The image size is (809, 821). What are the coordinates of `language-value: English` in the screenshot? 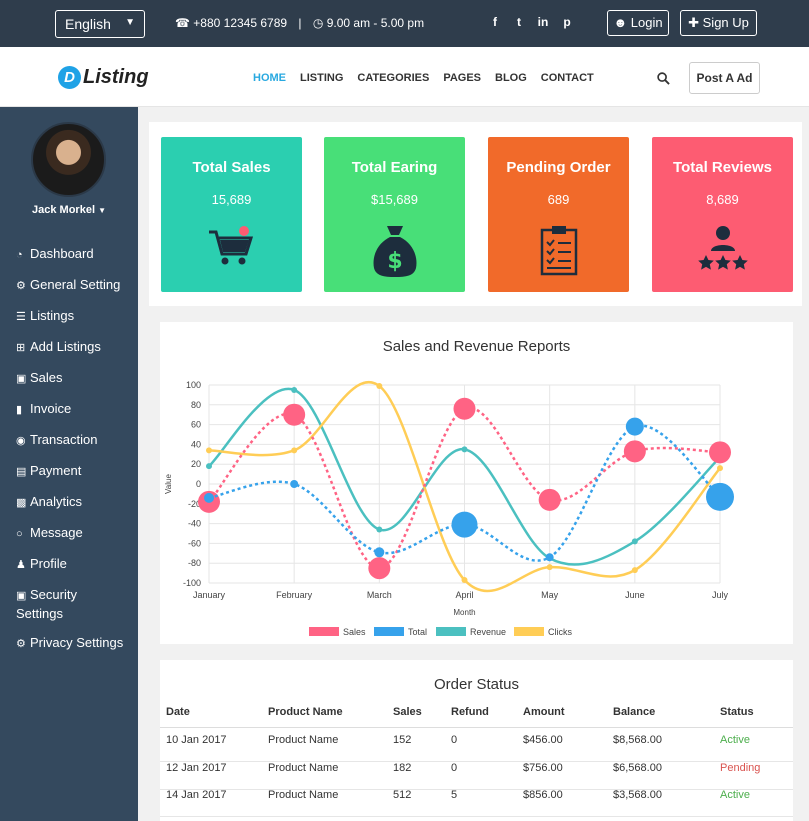 It's located at (88, 24).